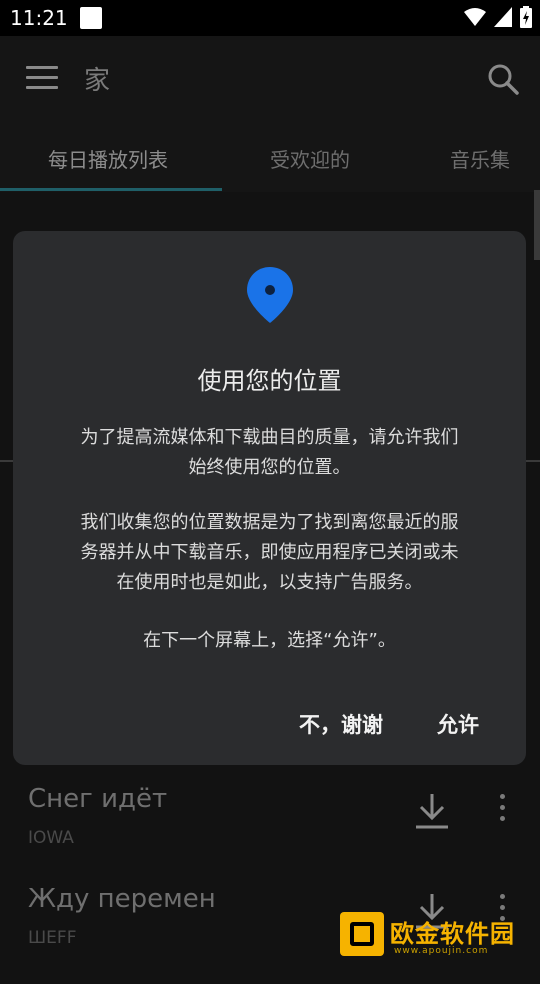 Image resolution: width=540 pixels, height=984 pixels. I want to click on tab-albums: 音乐集, so click(480, 158).